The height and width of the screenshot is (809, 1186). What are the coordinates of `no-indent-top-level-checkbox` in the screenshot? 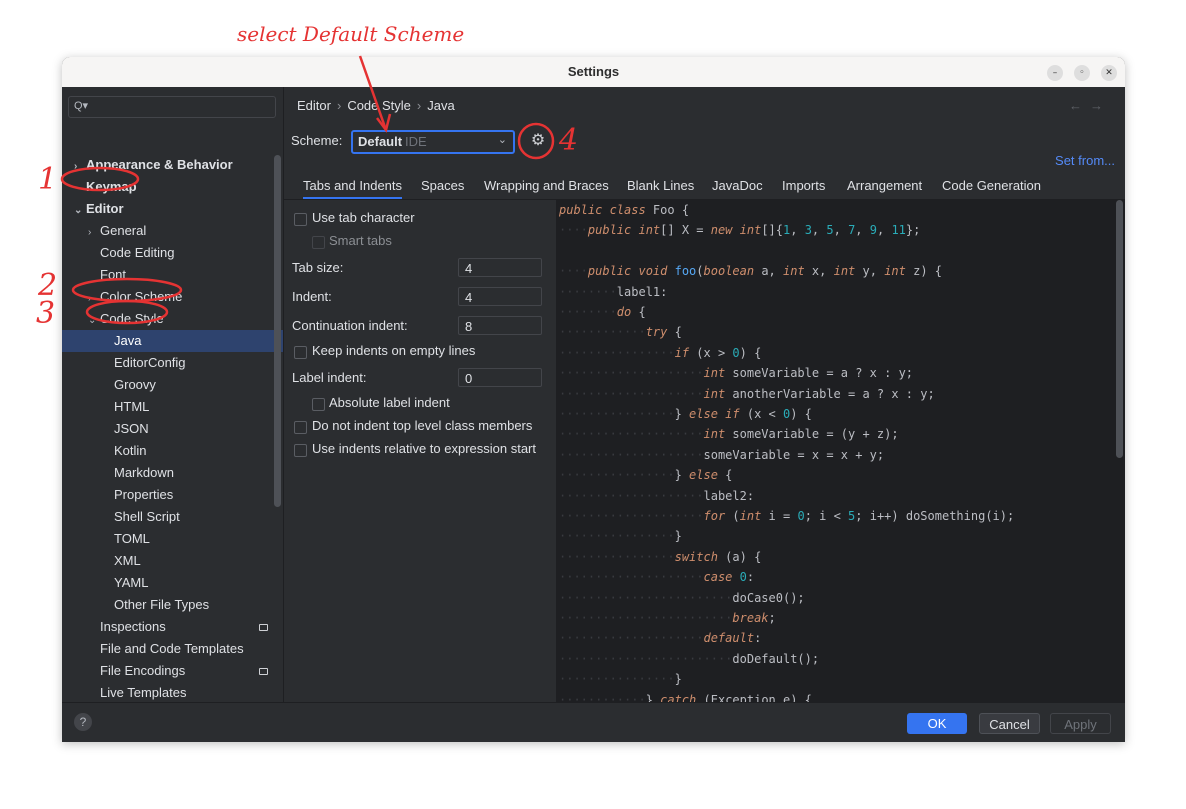 It's located at (300, 427).